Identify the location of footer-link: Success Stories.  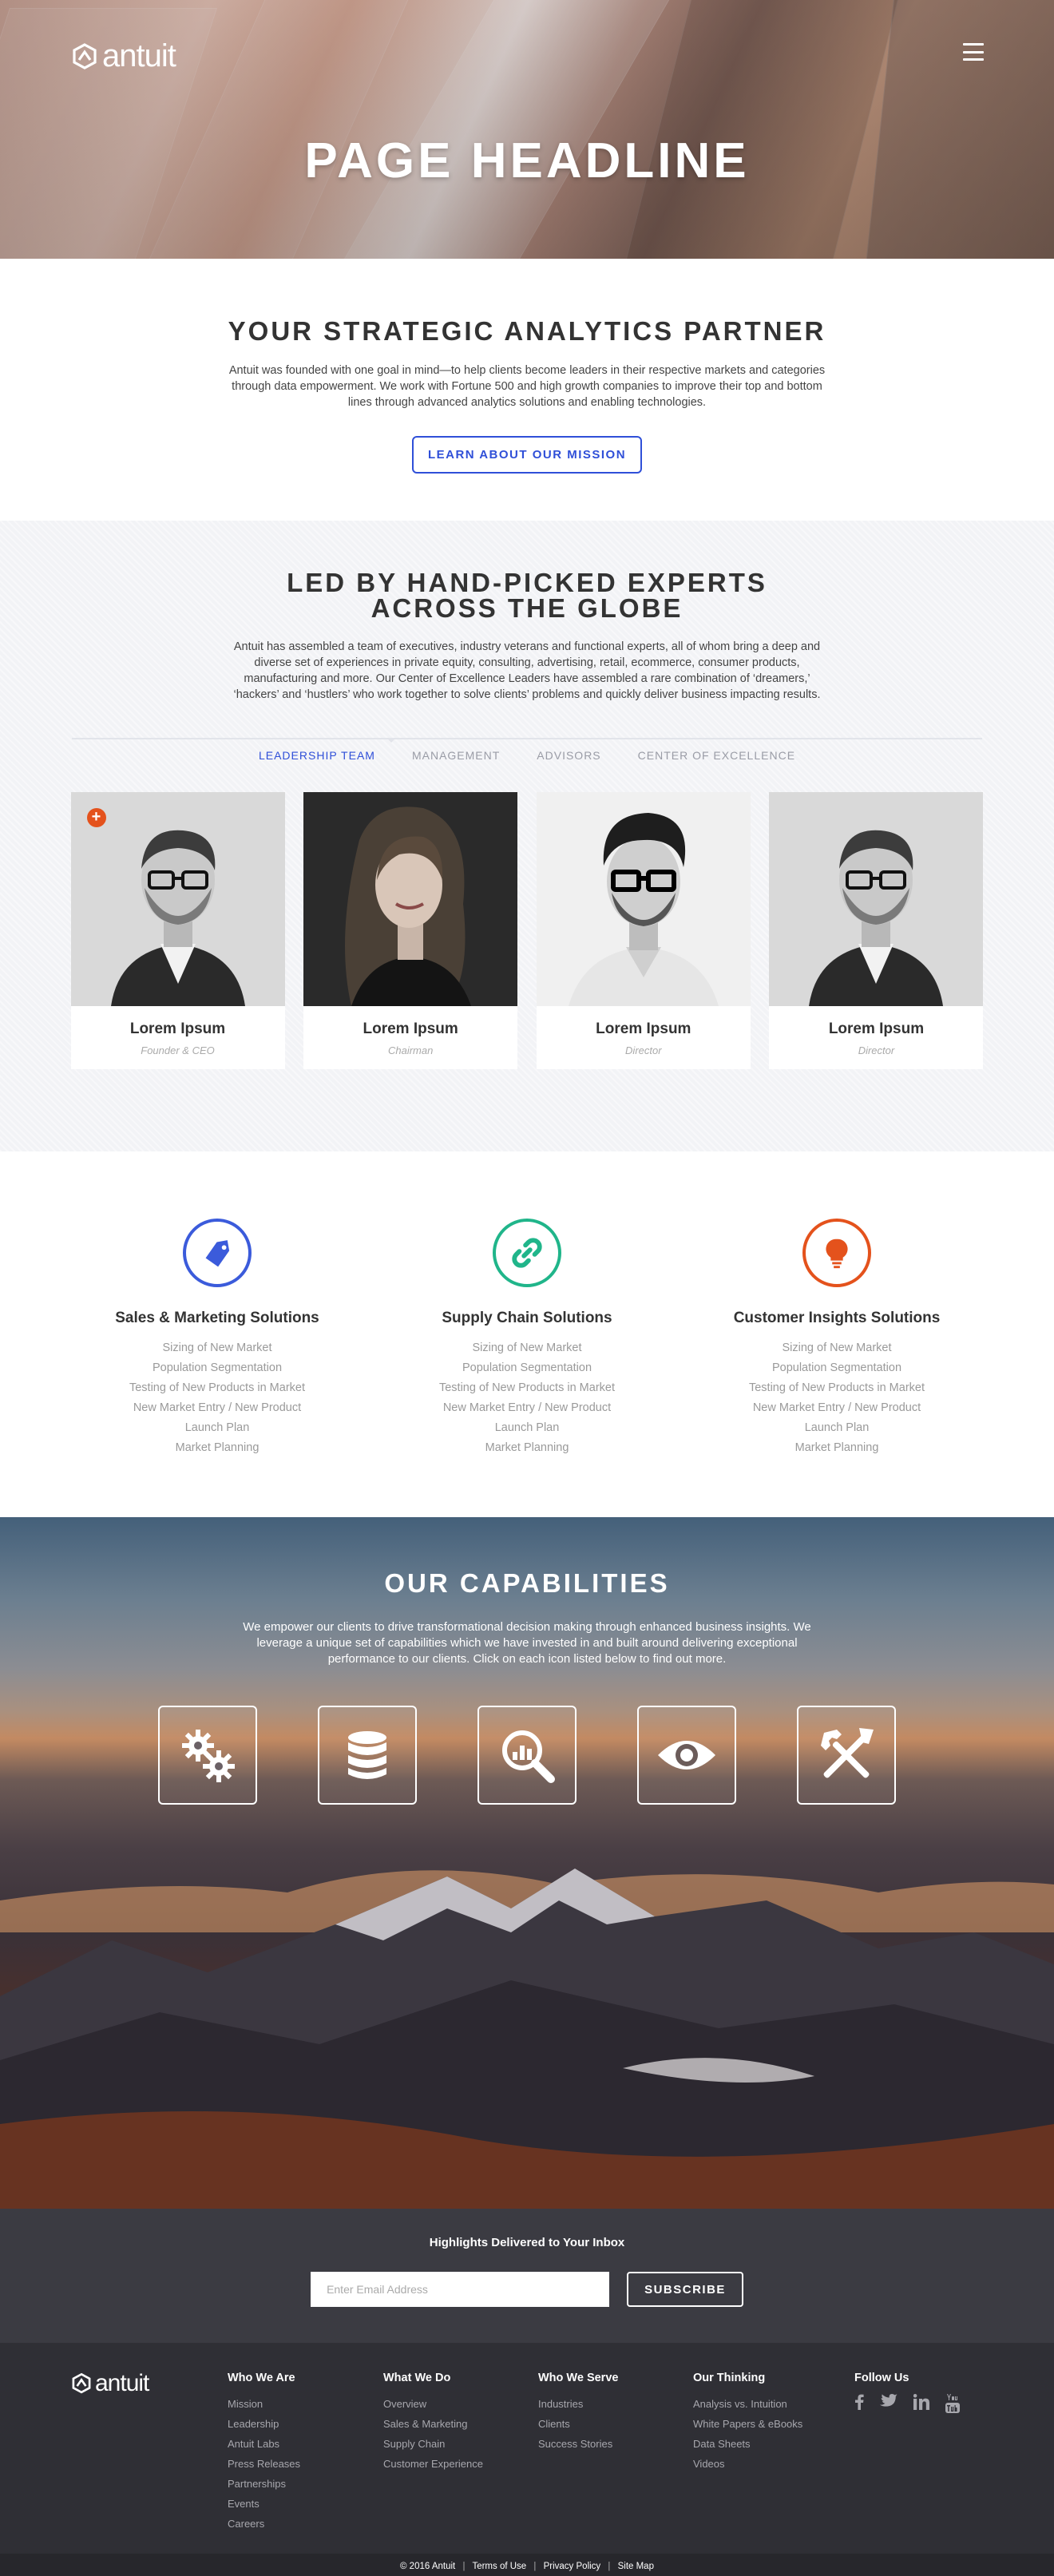
(578, 2444).